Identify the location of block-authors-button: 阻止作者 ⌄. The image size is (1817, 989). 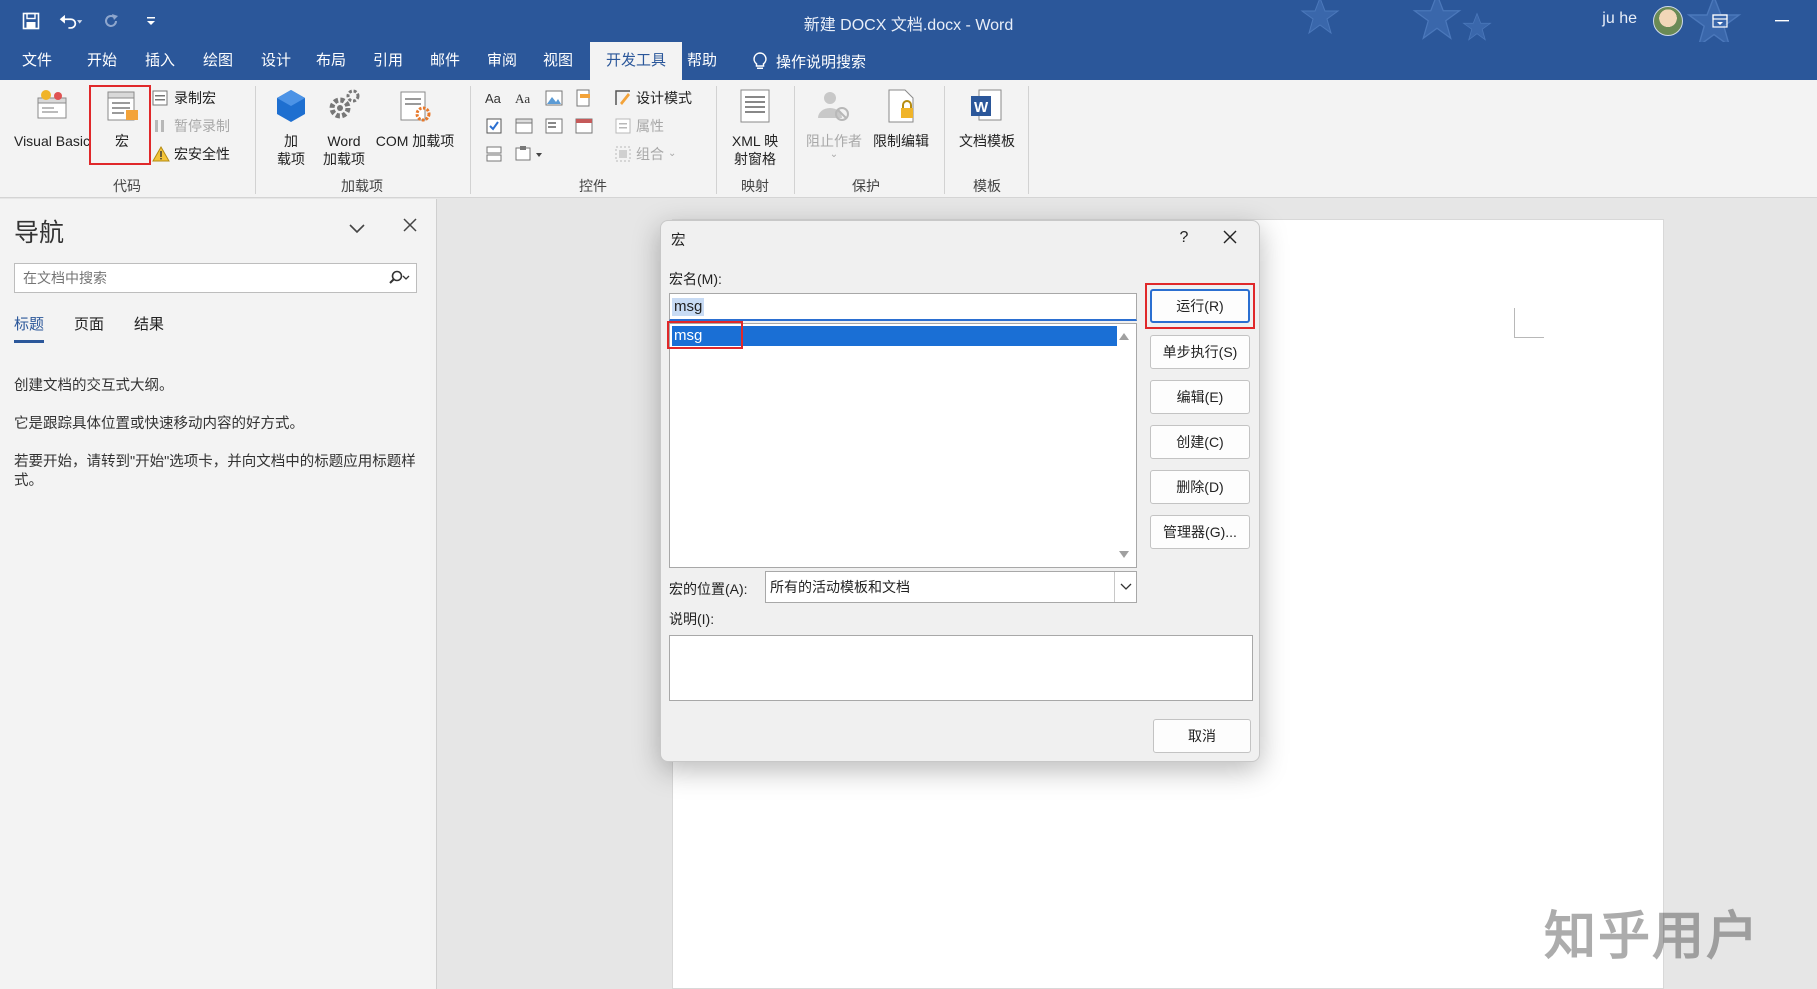
(834, 123).